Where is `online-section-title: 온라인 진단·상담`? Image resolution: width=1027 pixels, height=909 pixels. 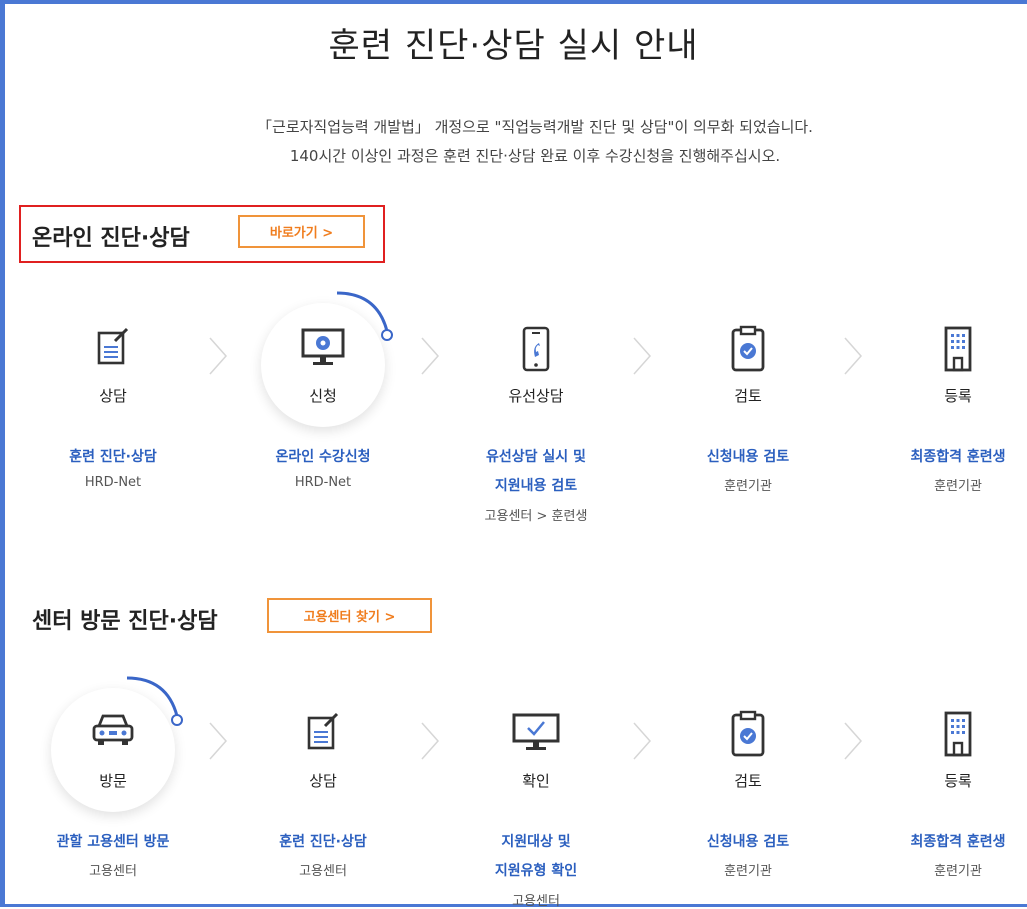
online-section-title: 온라인 진단·상담 is located at coordinates (111, 238).